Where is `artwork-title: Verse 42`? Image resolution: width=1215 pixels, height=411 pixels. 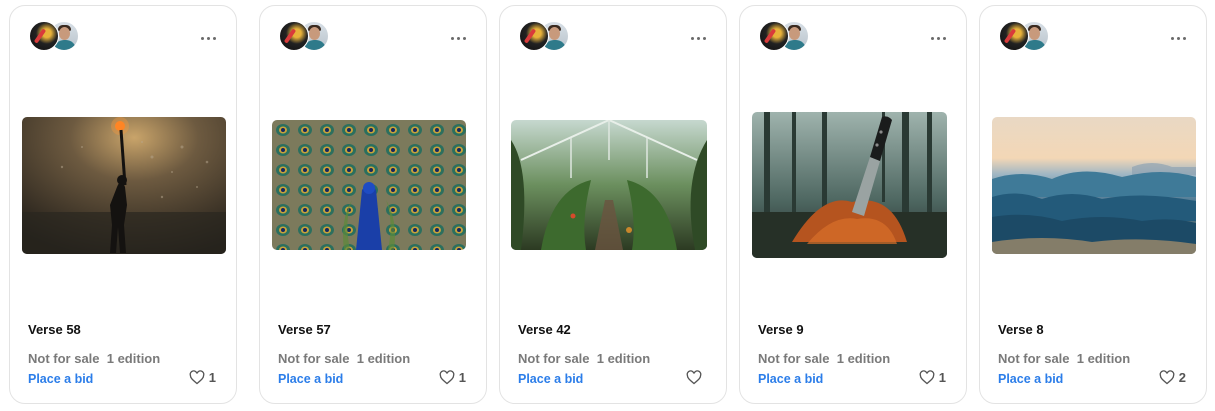 artwork-title: Verse 42 is located at coordinates (544, 329).